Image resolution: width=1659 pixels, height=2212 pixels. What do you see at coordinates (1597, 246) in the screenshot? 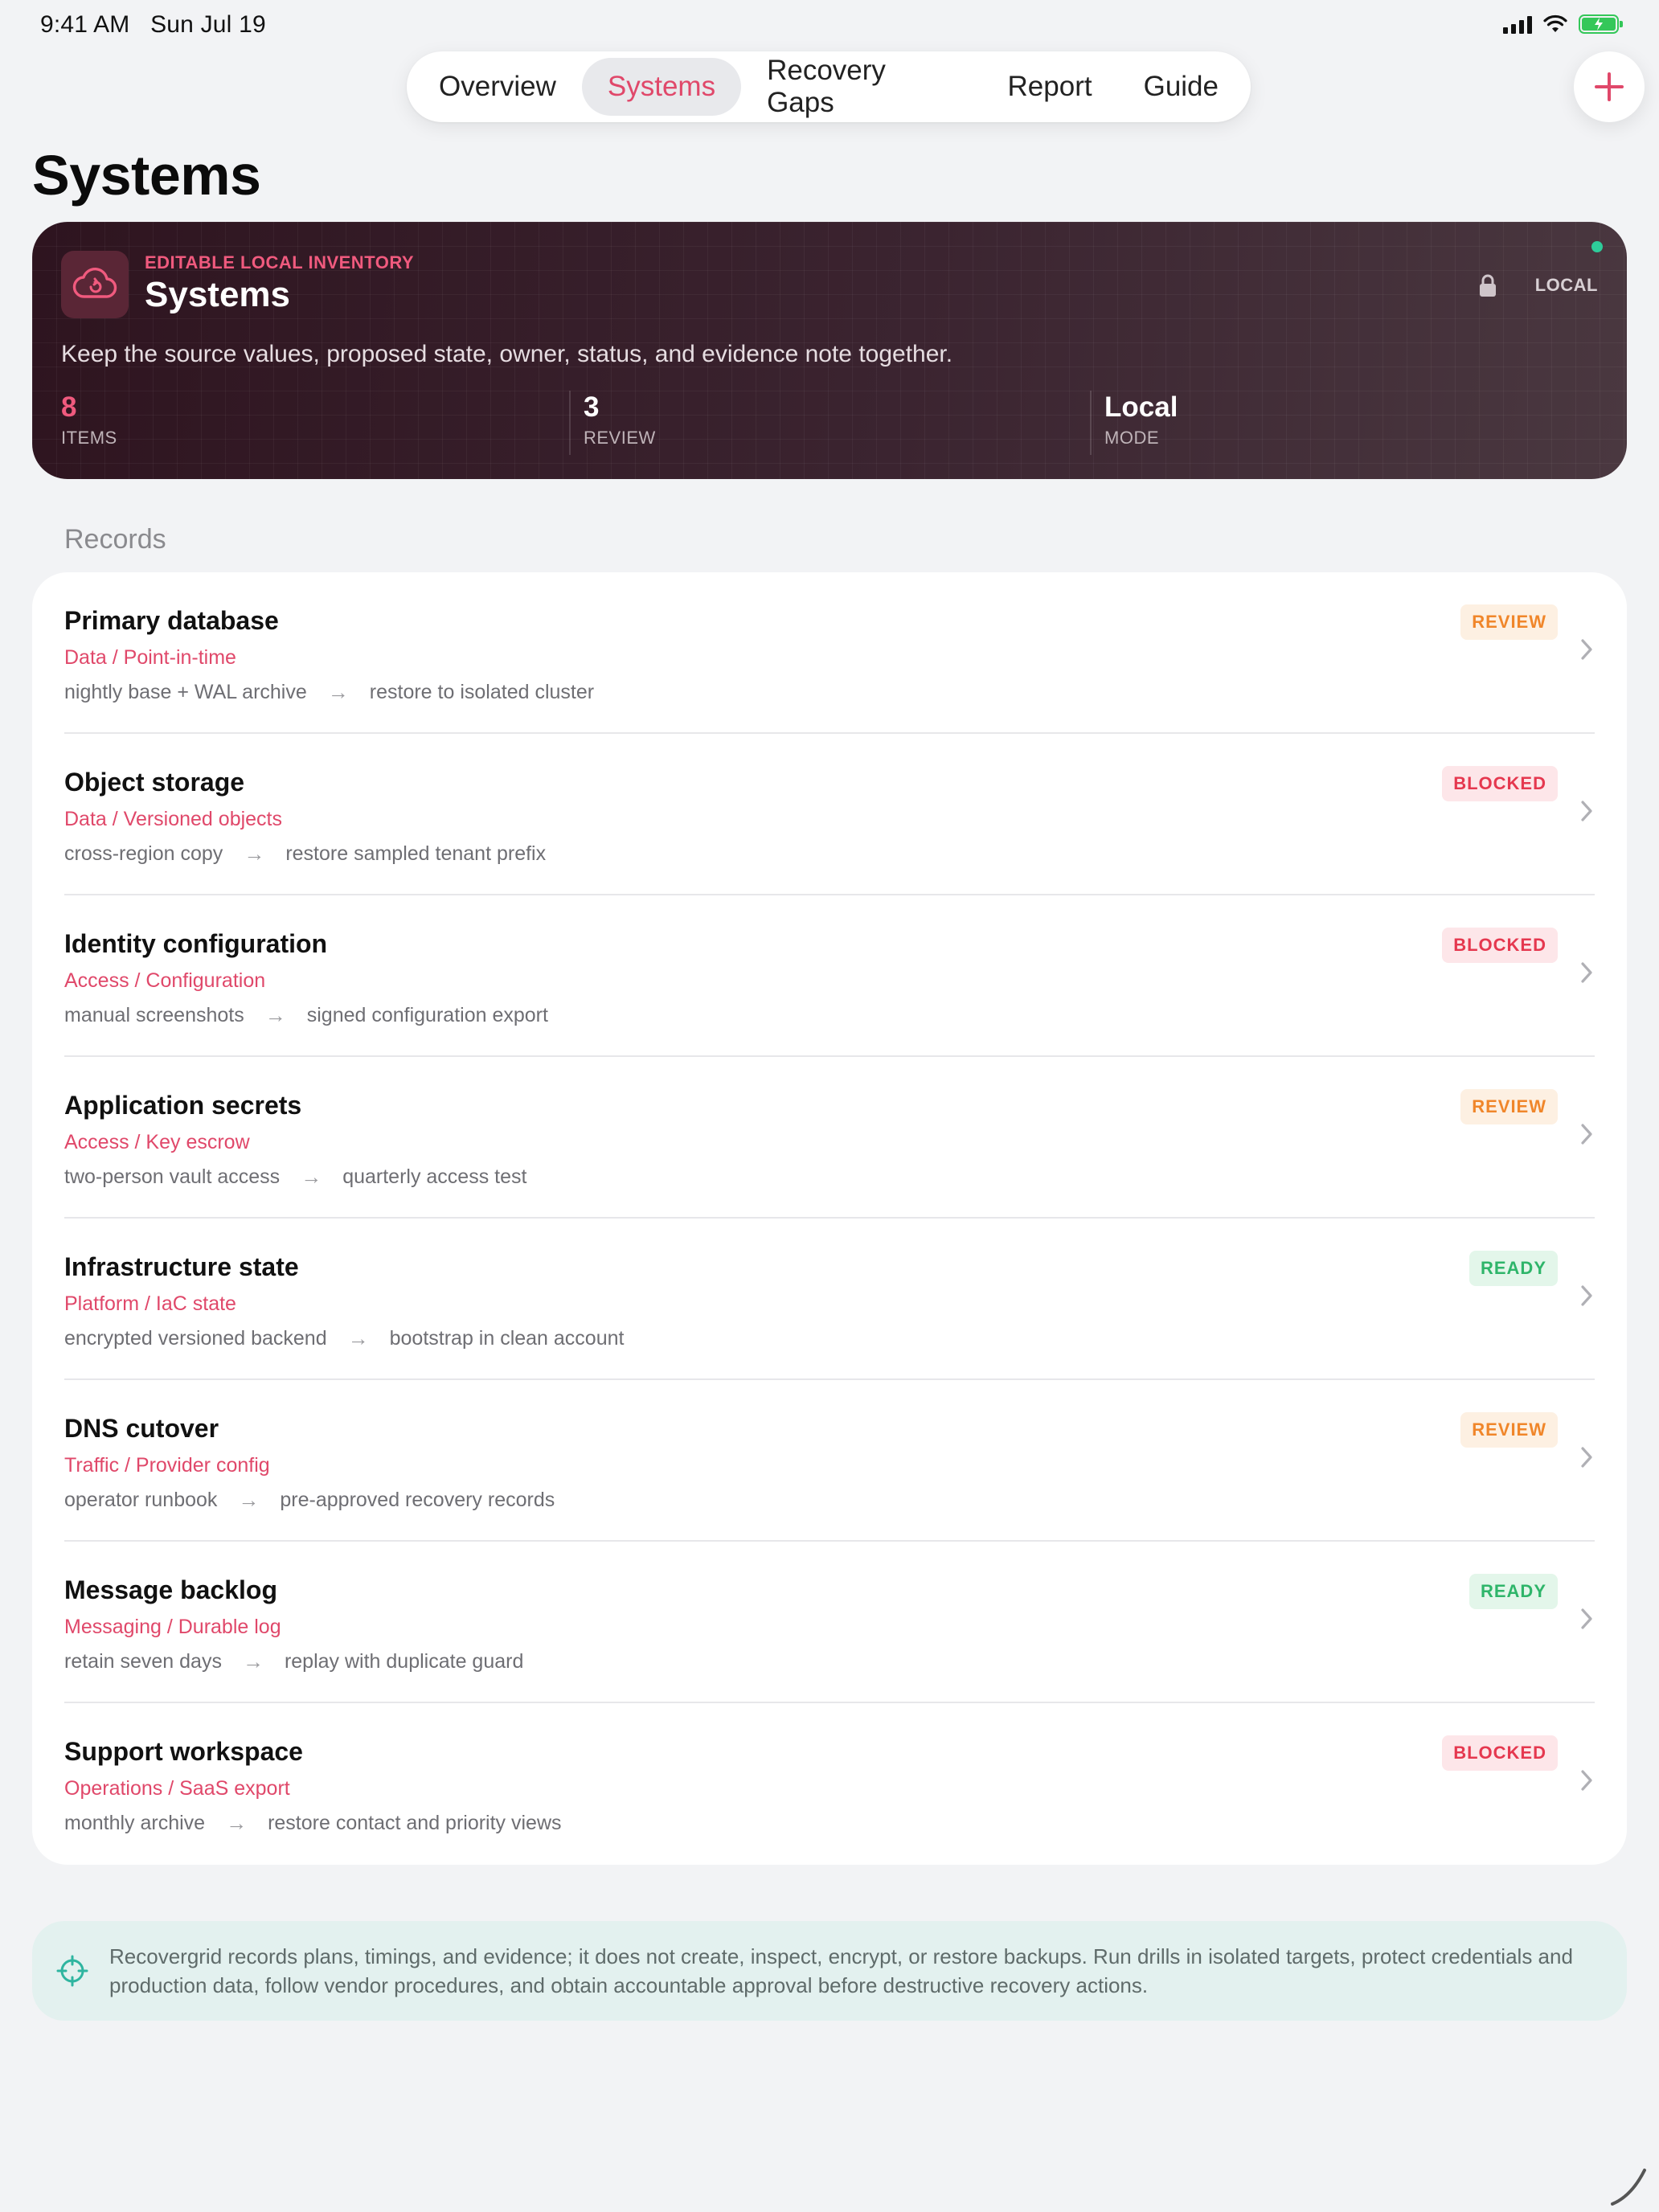
I see `status-dot` at bounding box center [1597, 246].